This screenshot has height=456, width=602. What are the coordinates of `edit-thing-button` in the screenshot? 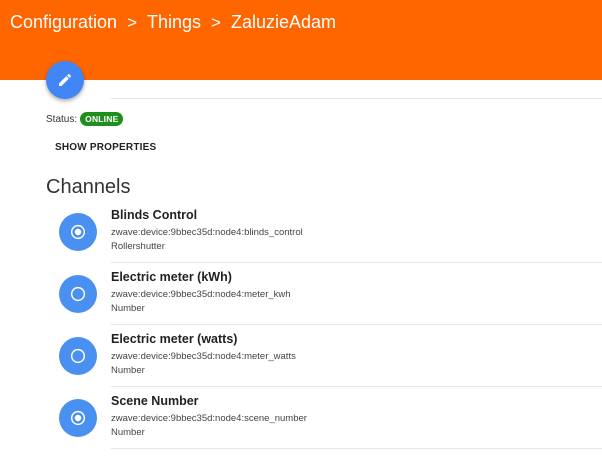 It's located at (65, 80).